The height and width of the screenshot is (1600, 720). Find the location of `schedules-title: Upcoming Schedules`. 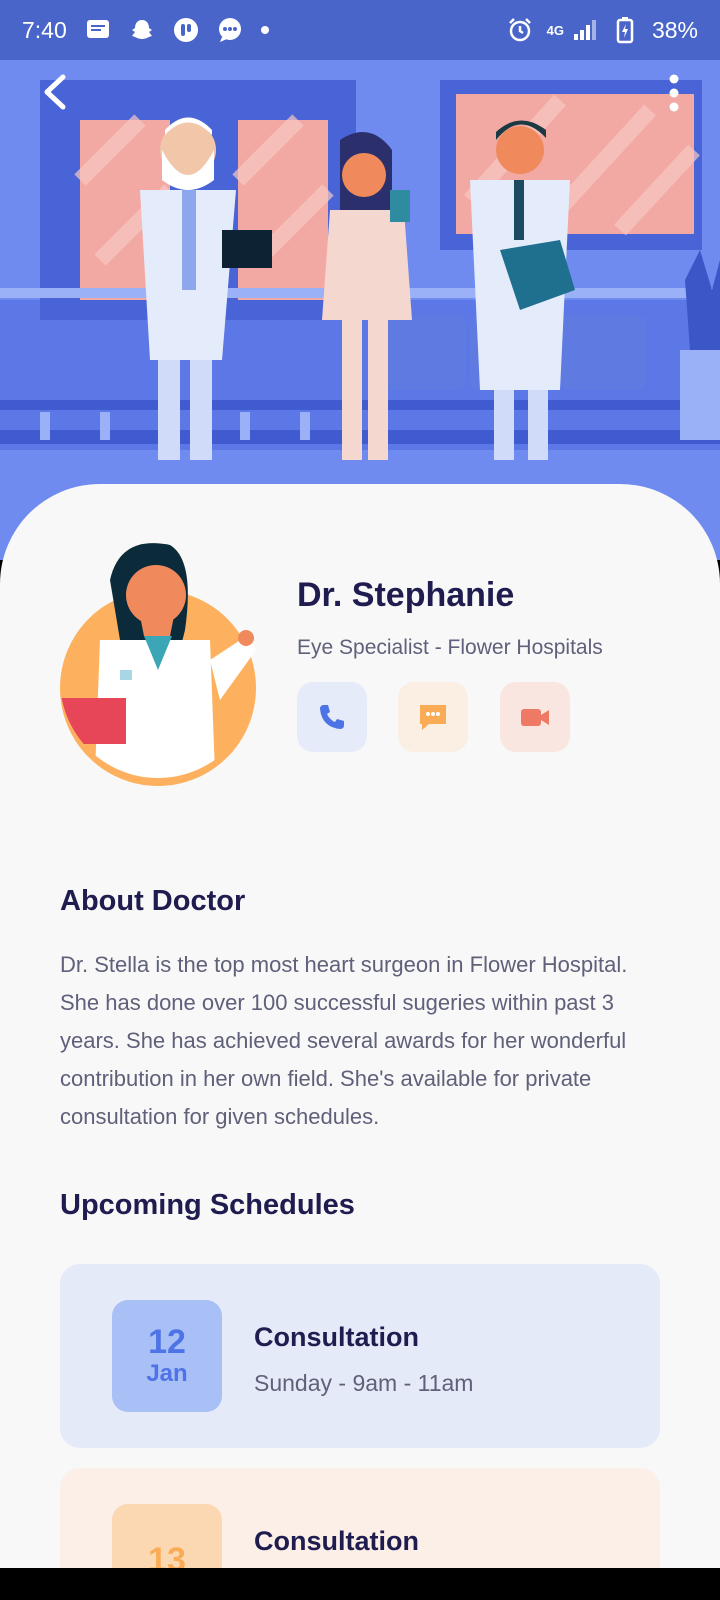

schedules-title: Upcoming Schedules is located at coordinates (207, 1205).